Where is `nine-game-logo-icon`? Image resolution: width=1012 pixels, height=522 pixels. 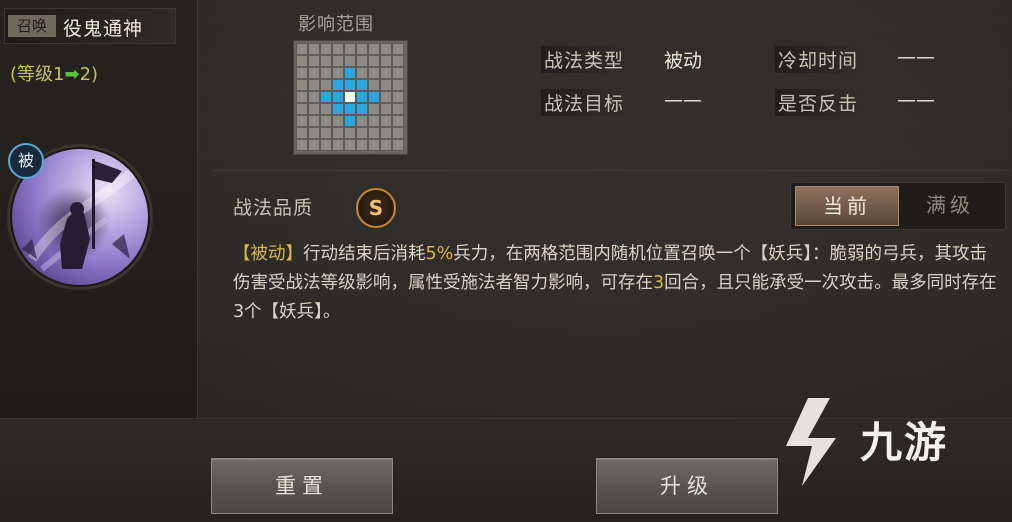 nine-game-logo-icon is located at coordinates (811, 442).